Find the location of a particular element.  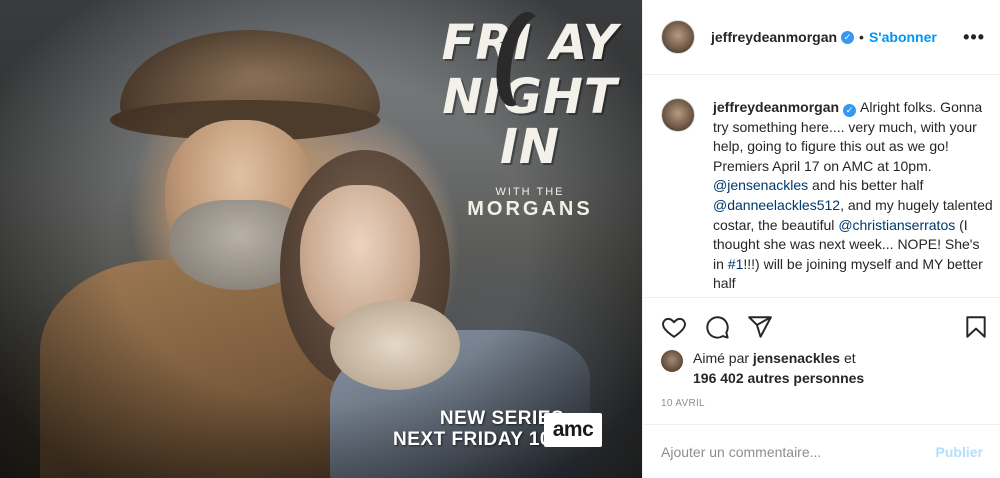

speech-bubble-icon is located at coordinates (717, 327).